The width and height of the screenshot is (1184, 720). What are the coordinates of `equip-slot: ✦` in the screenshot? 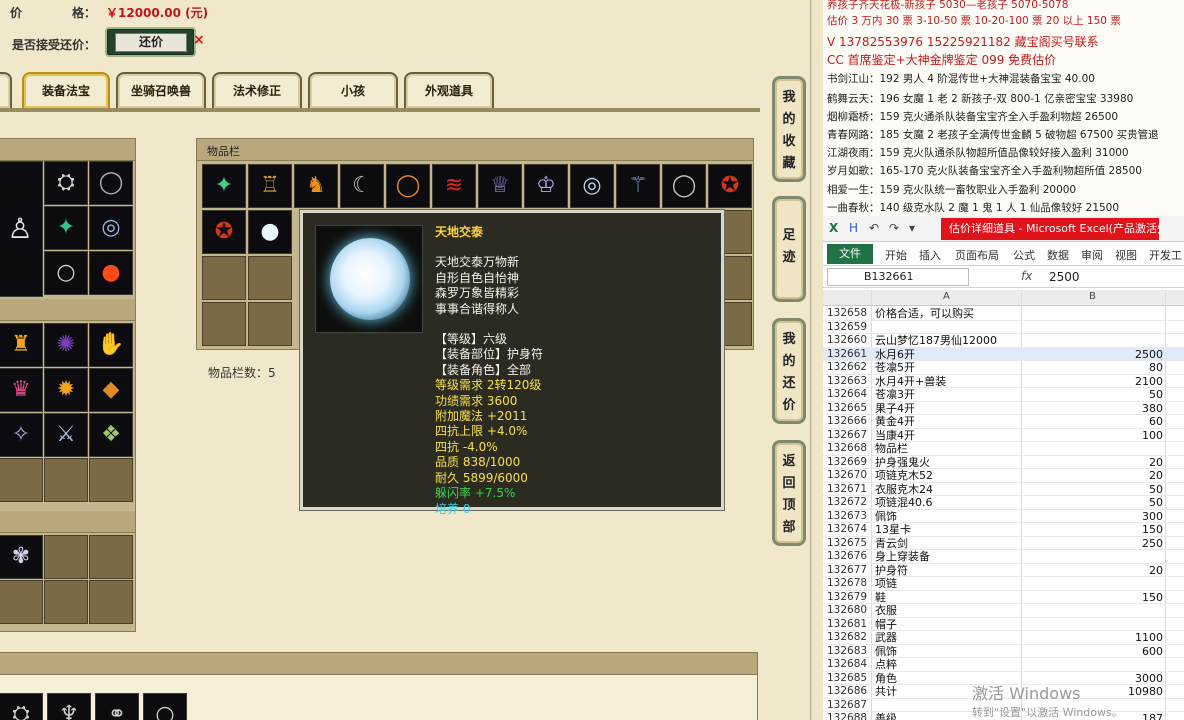 It's located at (66, 228).